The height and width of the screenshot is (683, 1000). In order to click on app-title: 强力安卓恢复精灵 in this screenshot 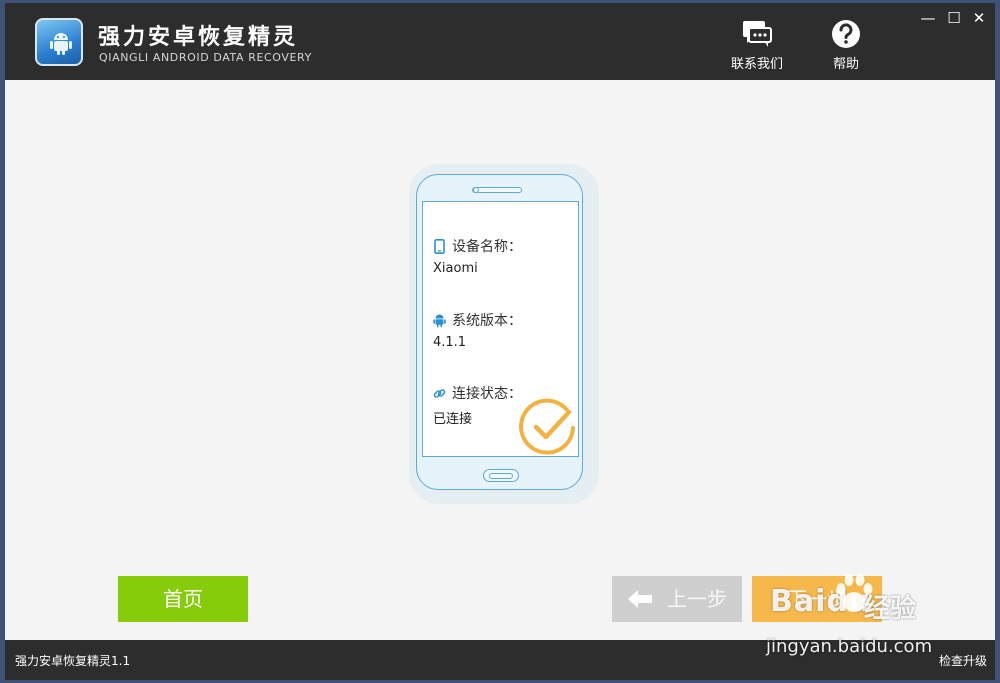, I will do `click(198, 37)`.